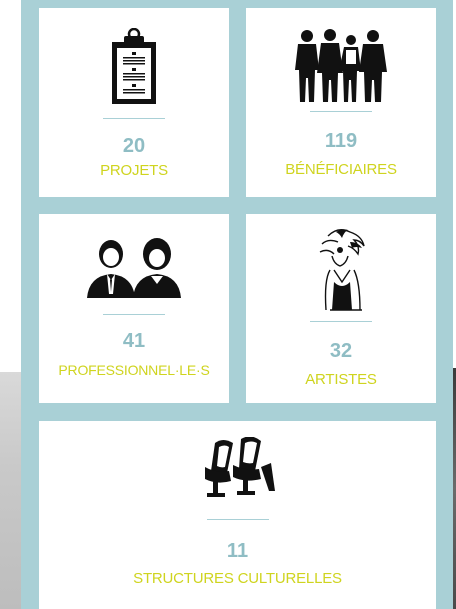  I want to click on stat-card-beneficiaires: 119 BÉNÉFICIAIRES, so click(341, 102).